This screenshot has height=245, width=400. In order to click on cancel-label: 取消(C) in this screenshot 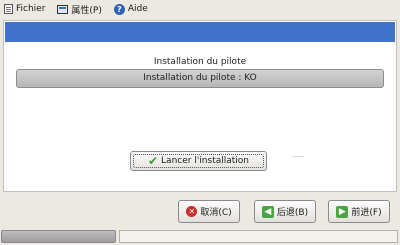, I will do `click(216, 213)`.